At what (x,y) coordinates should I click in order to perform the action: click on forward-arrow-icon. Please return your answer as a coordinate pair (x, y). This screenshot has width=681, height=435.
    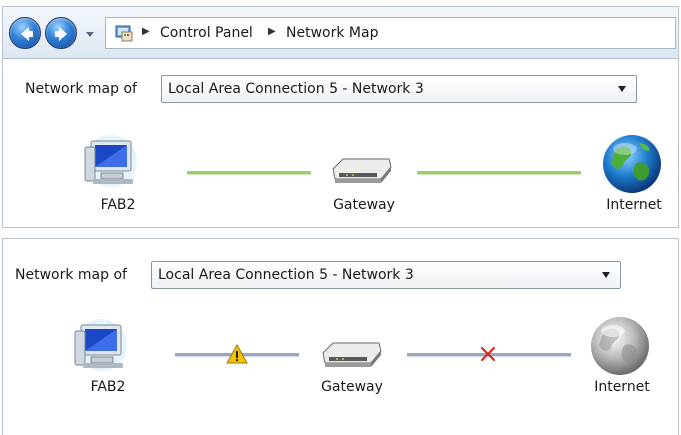
    Looking at the image, I should click on (61, 34).